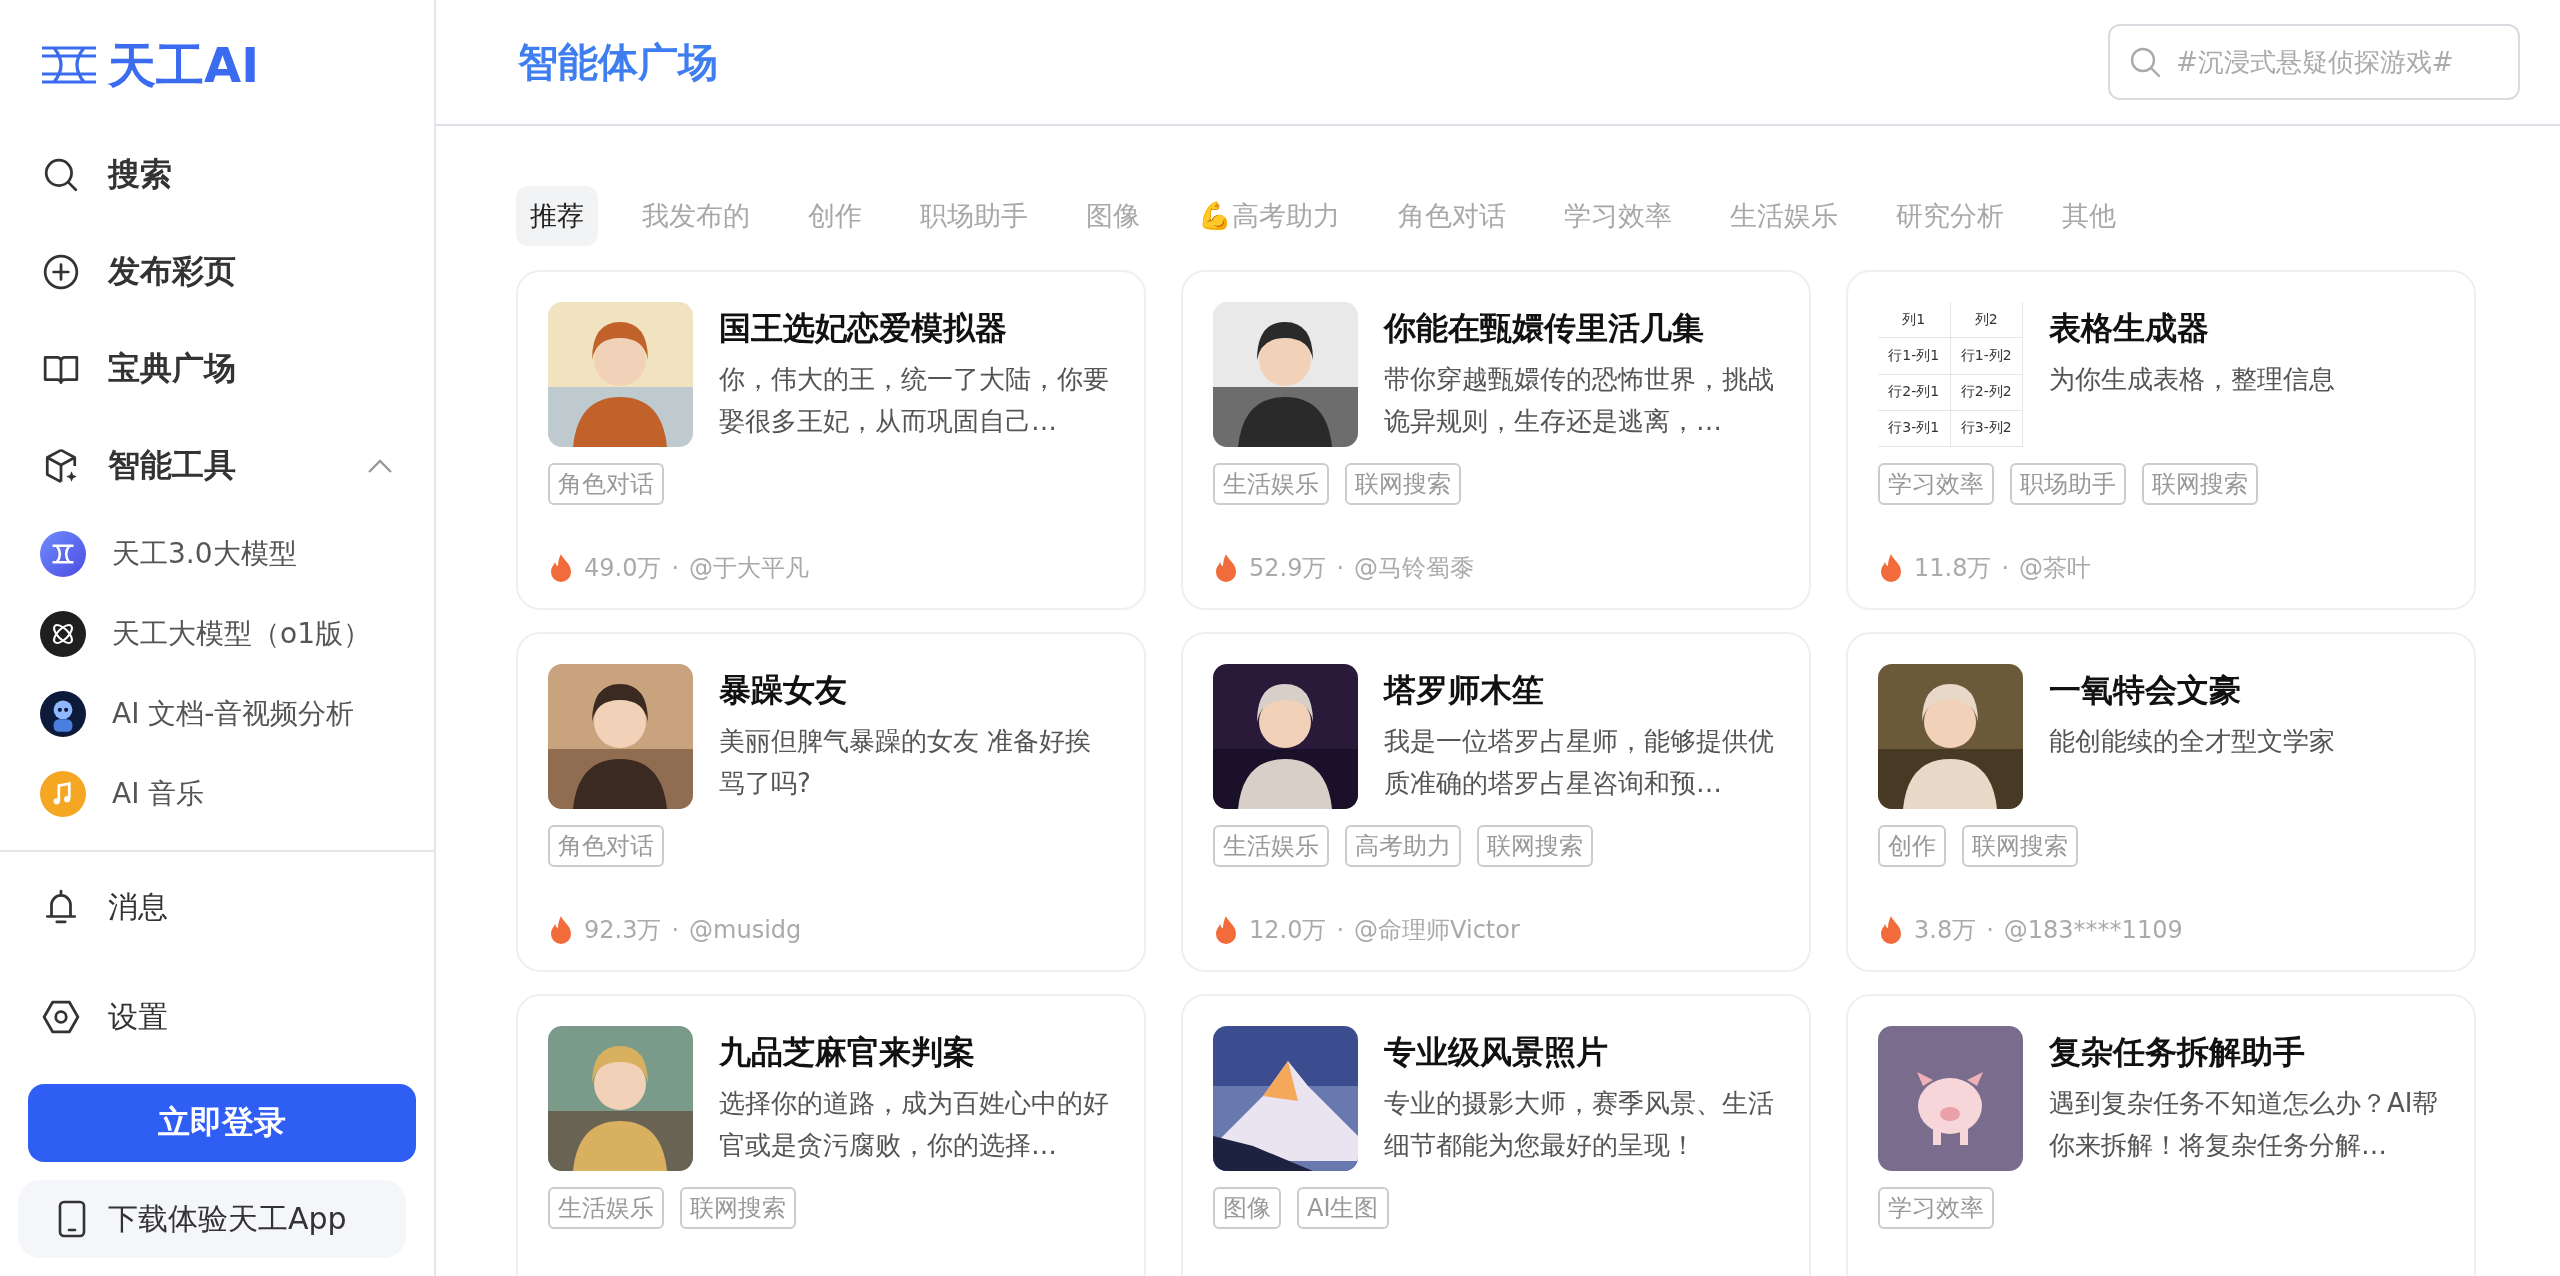 The image size is (2560, 1276). Describe the element at coordinates (217, 554) in the screenshot. I see `tool-item: 天工3.0大模型` at that location.